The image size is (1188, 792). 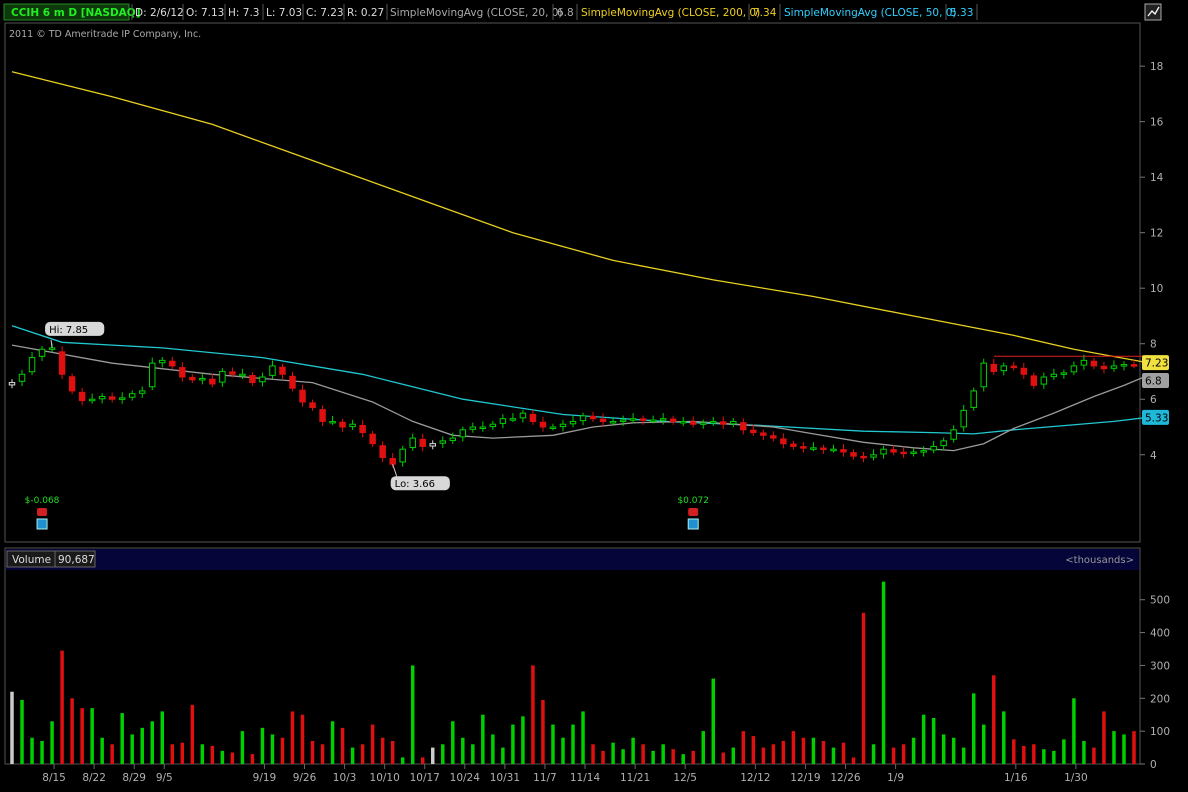 I want to click on date-tick-label: 12/12, so click(x=755, y=778).